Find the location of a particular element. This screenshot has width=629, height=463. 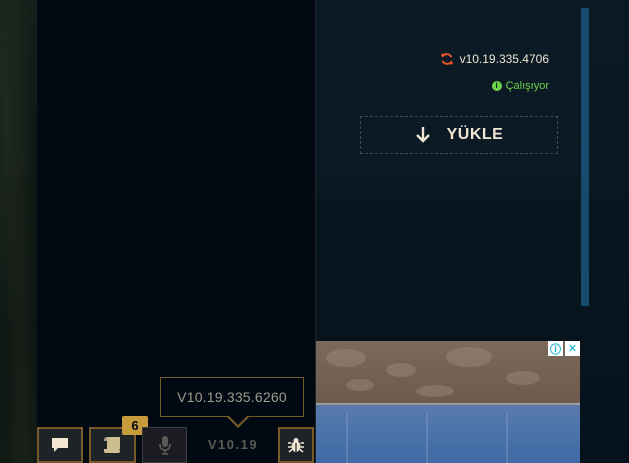

bug-report-button is located at coordinates (296, 445).